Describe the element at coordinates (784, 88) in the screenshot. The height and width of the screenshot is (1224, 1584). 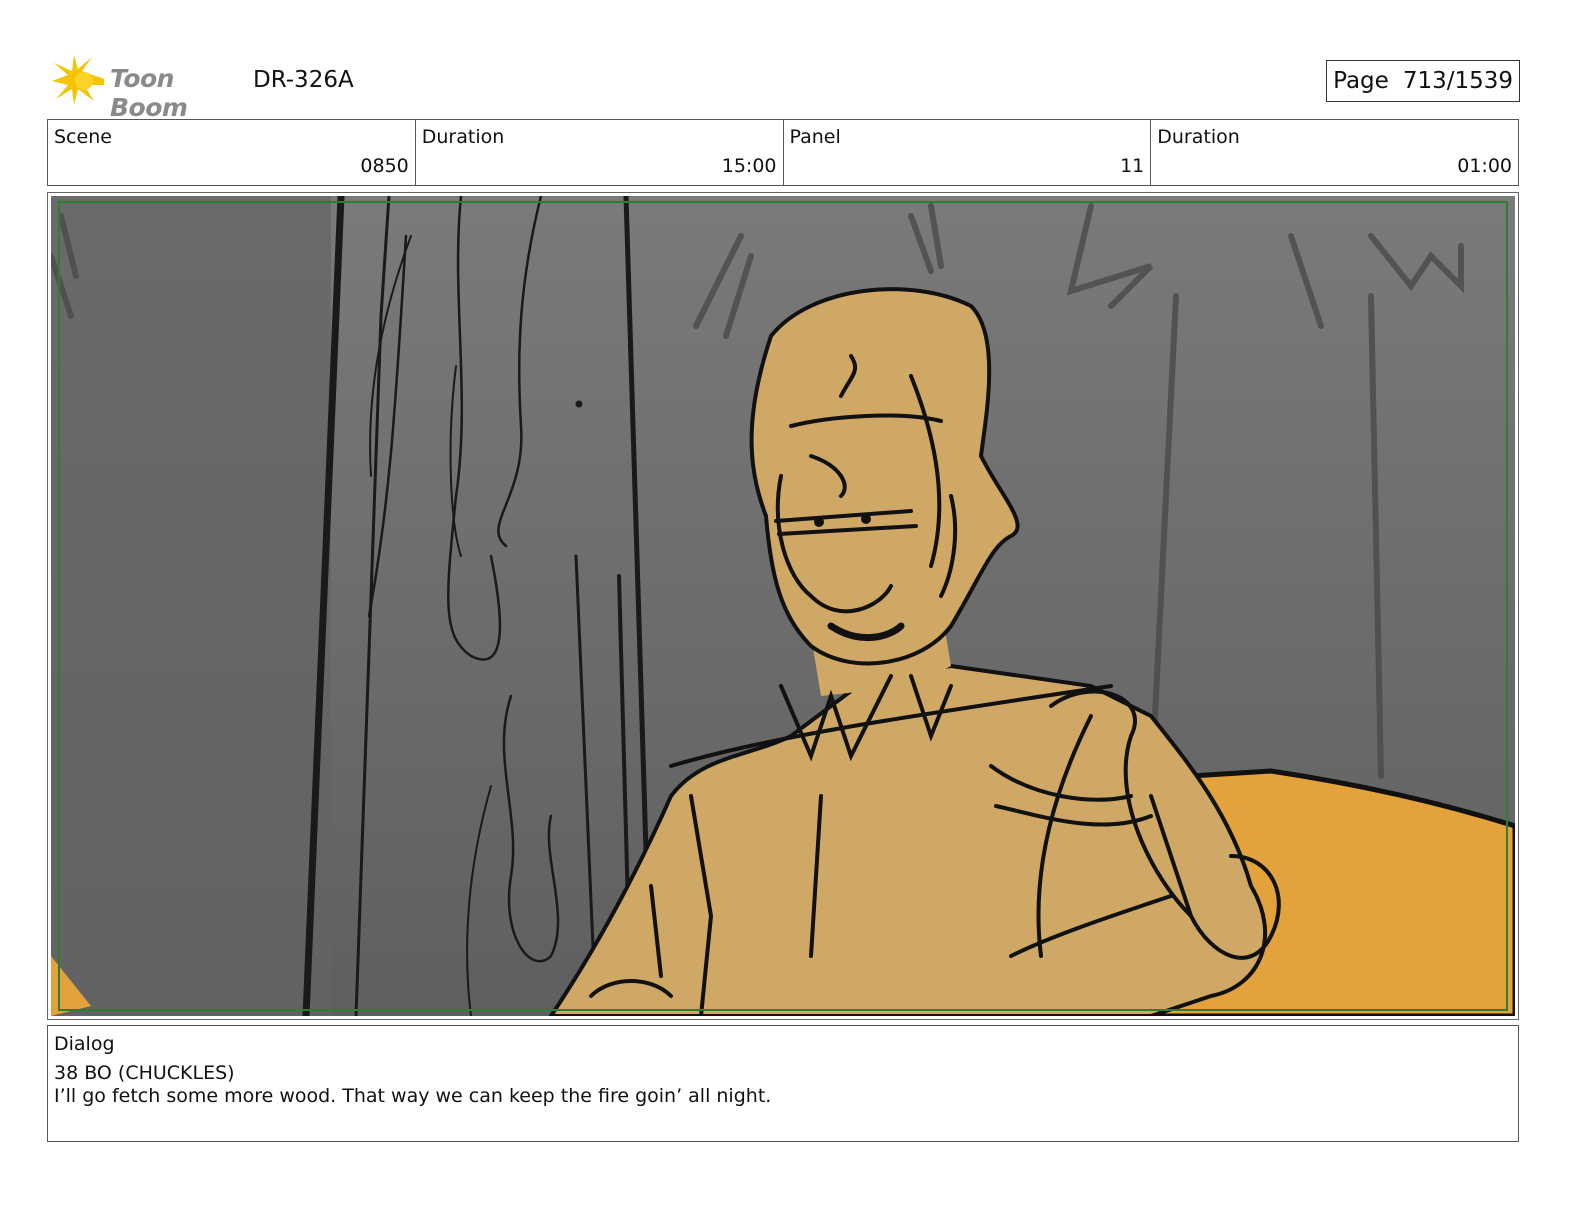
I see `page-header: Toon Boom DR-326A Page 713/1539` at that location.